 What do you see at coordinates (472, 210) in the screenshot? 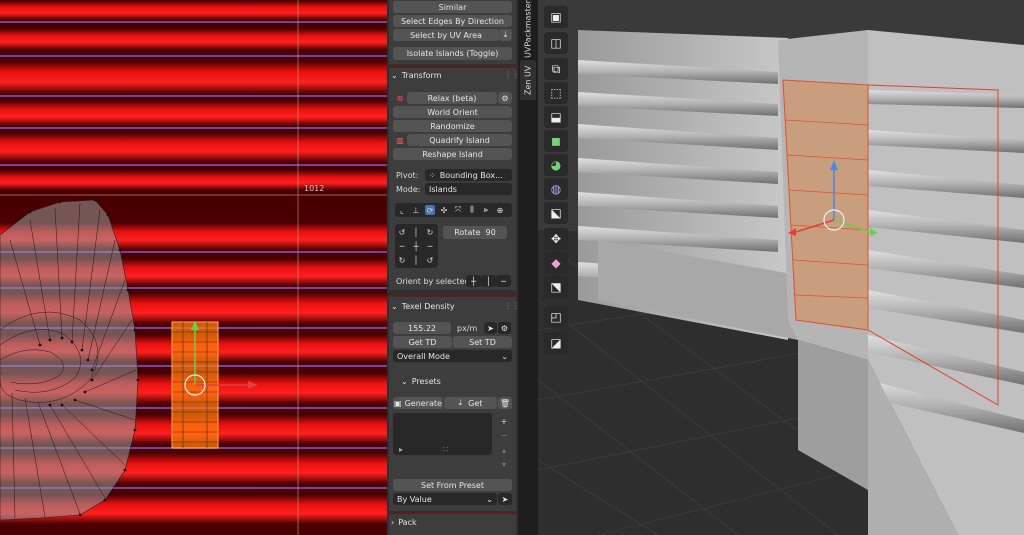
I see `distribute-icon: ⫼` at bounding box center [472, 210].